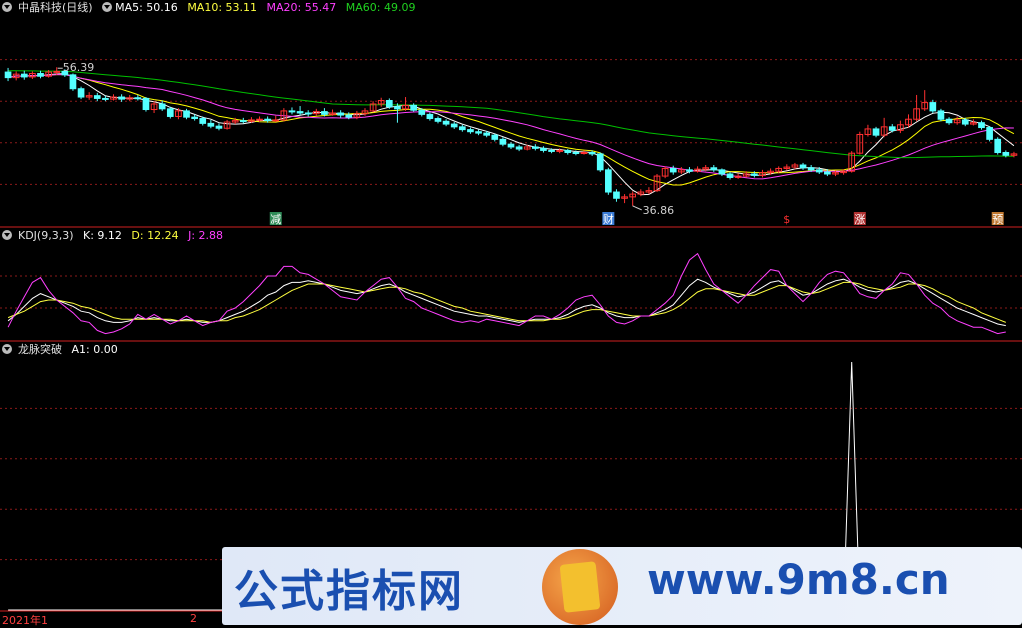 This screenshot has height=628, width=1022. What do you see at coordinates (659, 210) in the screenshot?
I see `low-price-label: 36.86` at bounding box center [659, 210].